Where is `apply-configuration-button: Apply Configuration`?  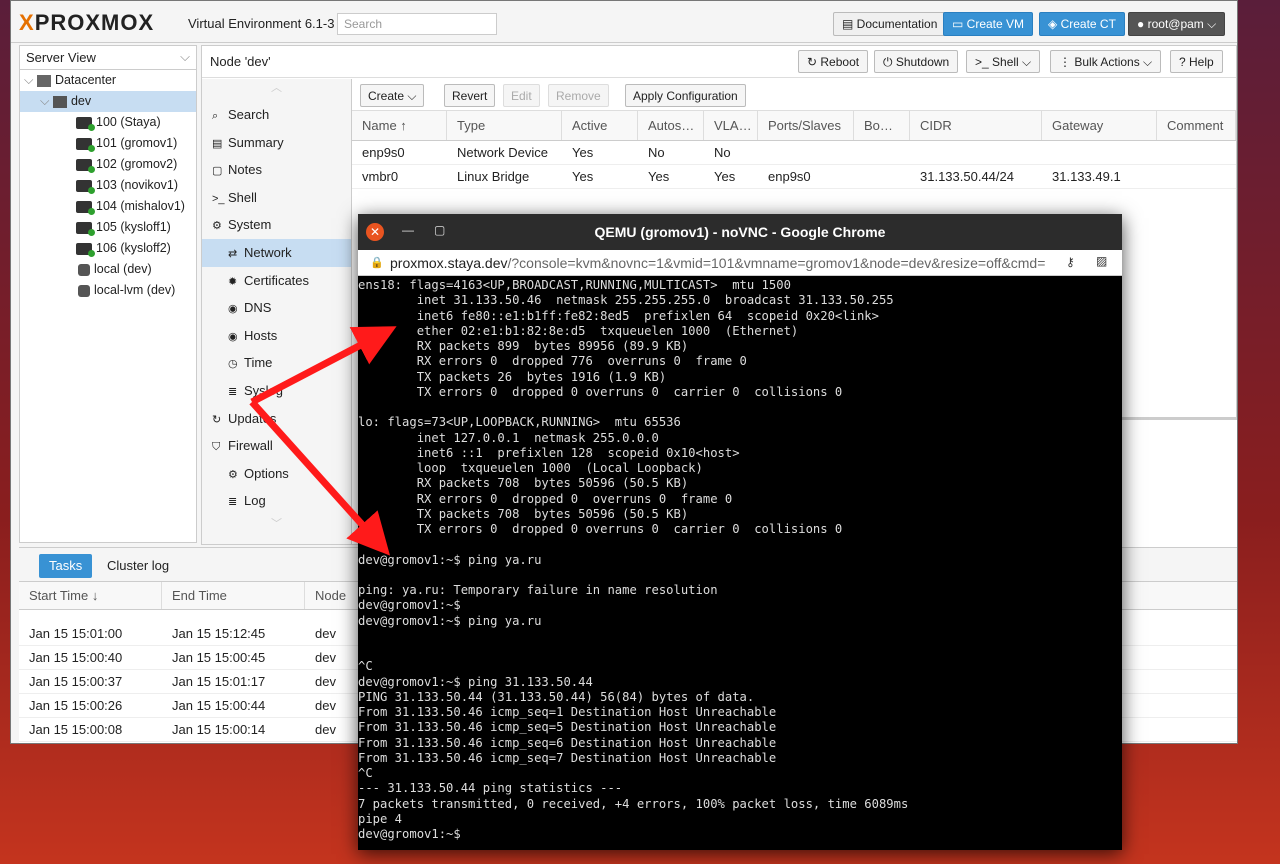 apply-configuration-button: Apply Configuration is located at coordinates (685, 95).